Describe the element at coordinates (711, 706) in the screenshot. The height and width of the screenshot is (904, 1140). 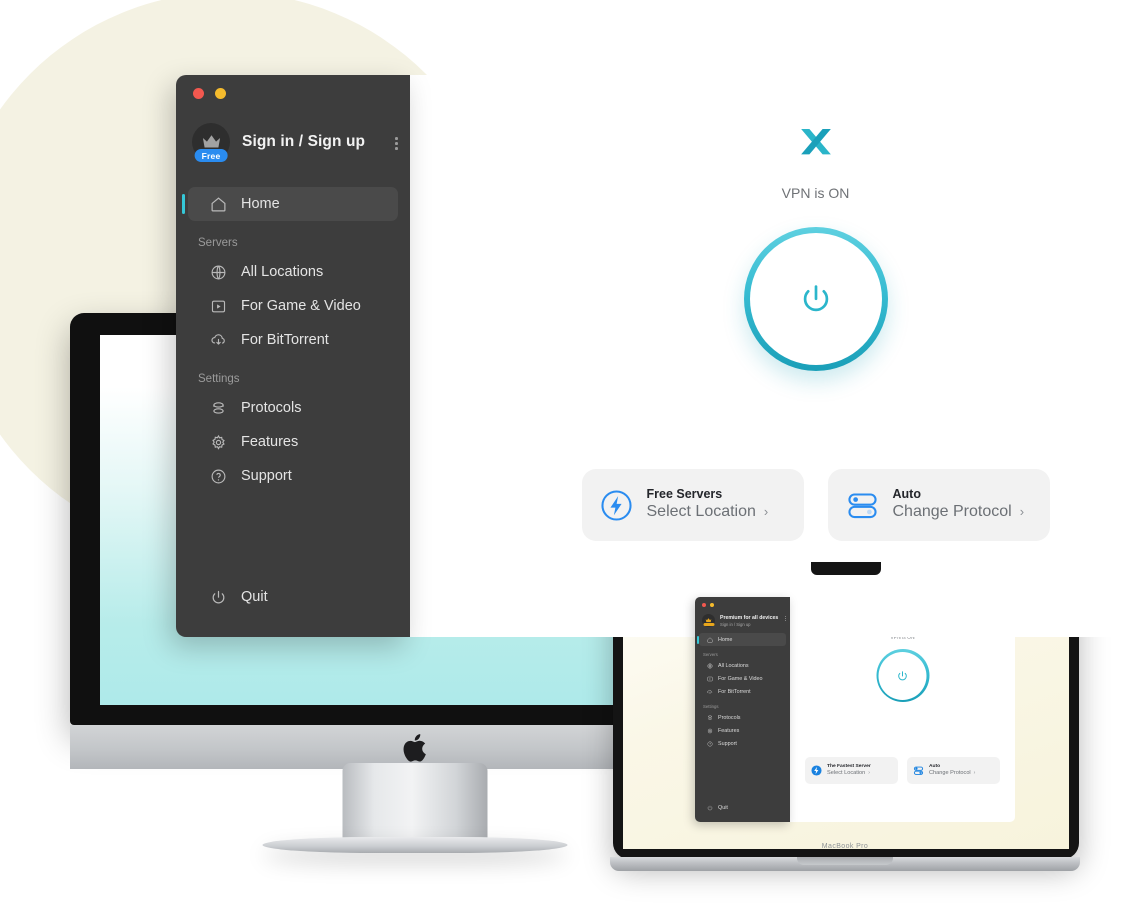
I see `mini-group-settings: Settings` at that location.